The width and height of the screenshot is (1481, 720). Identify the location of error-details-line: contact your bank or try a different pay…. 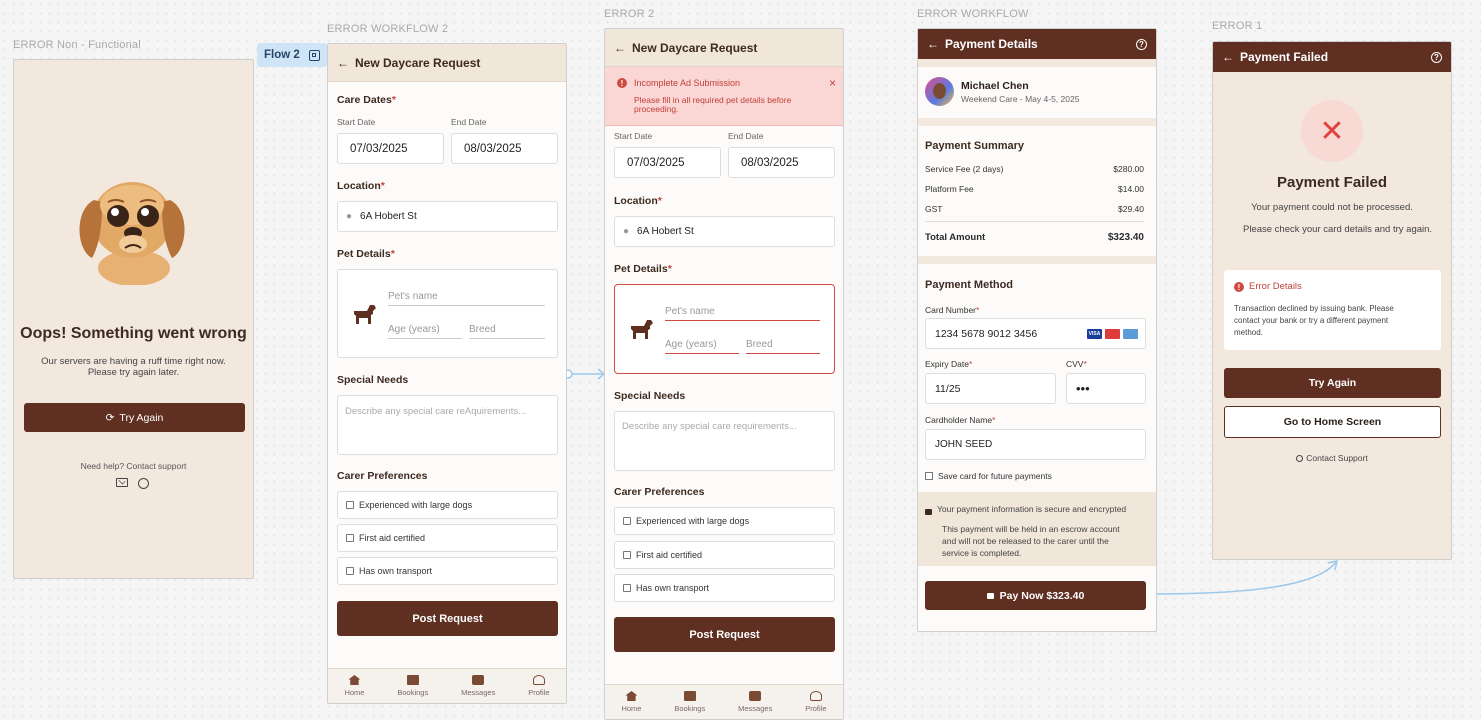
(1311, 320).